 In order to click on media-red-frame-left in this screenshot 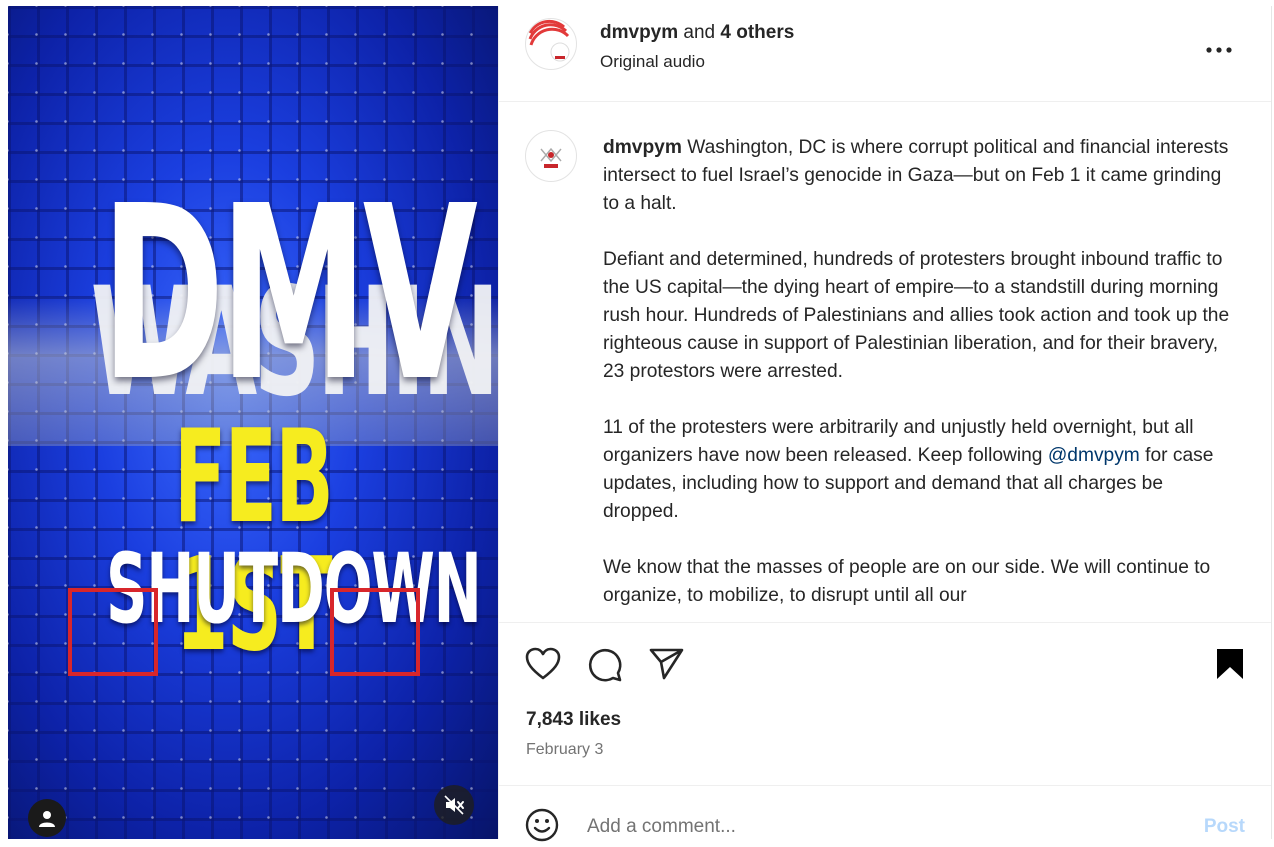, I will do `click(113, 632)`.